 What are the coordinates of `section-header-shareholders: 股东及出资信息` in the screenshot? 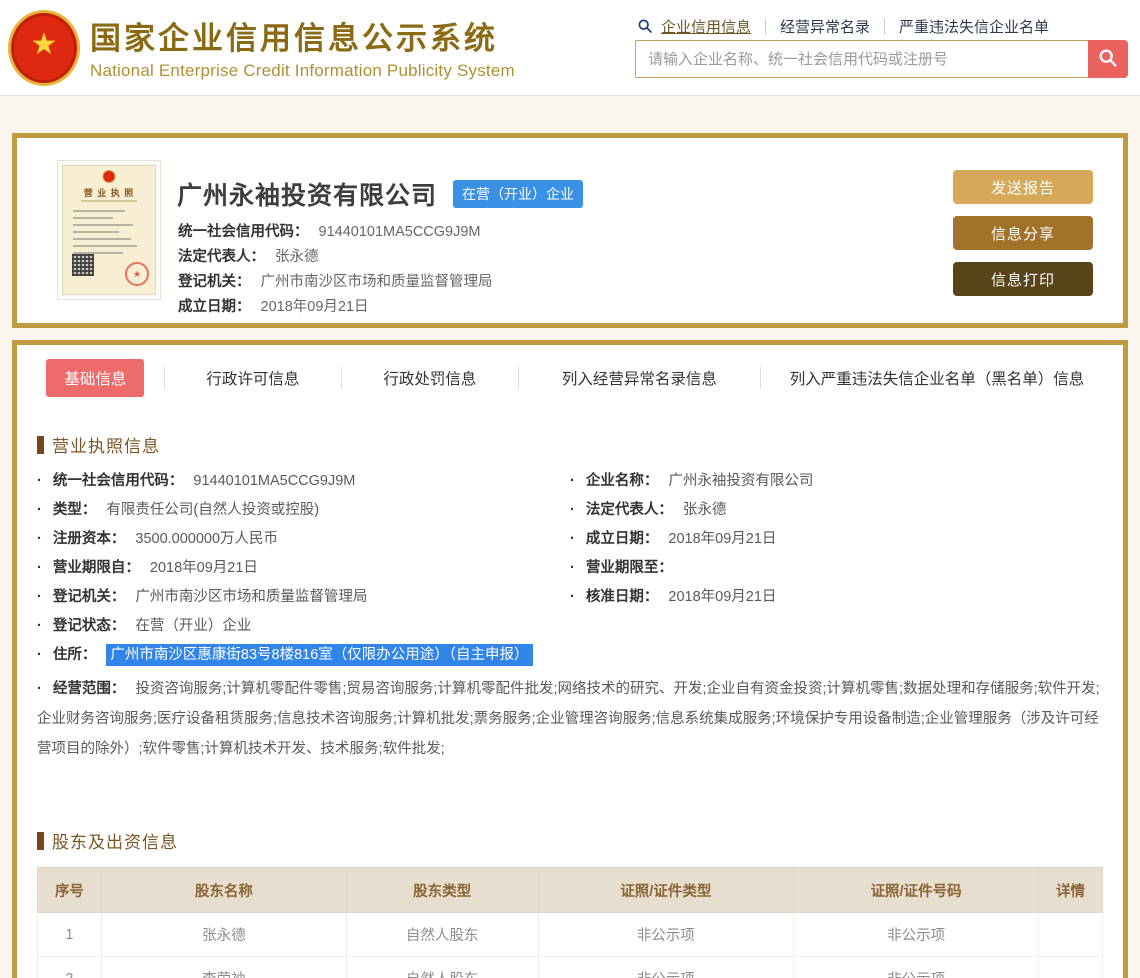 It's located at (570, 840).